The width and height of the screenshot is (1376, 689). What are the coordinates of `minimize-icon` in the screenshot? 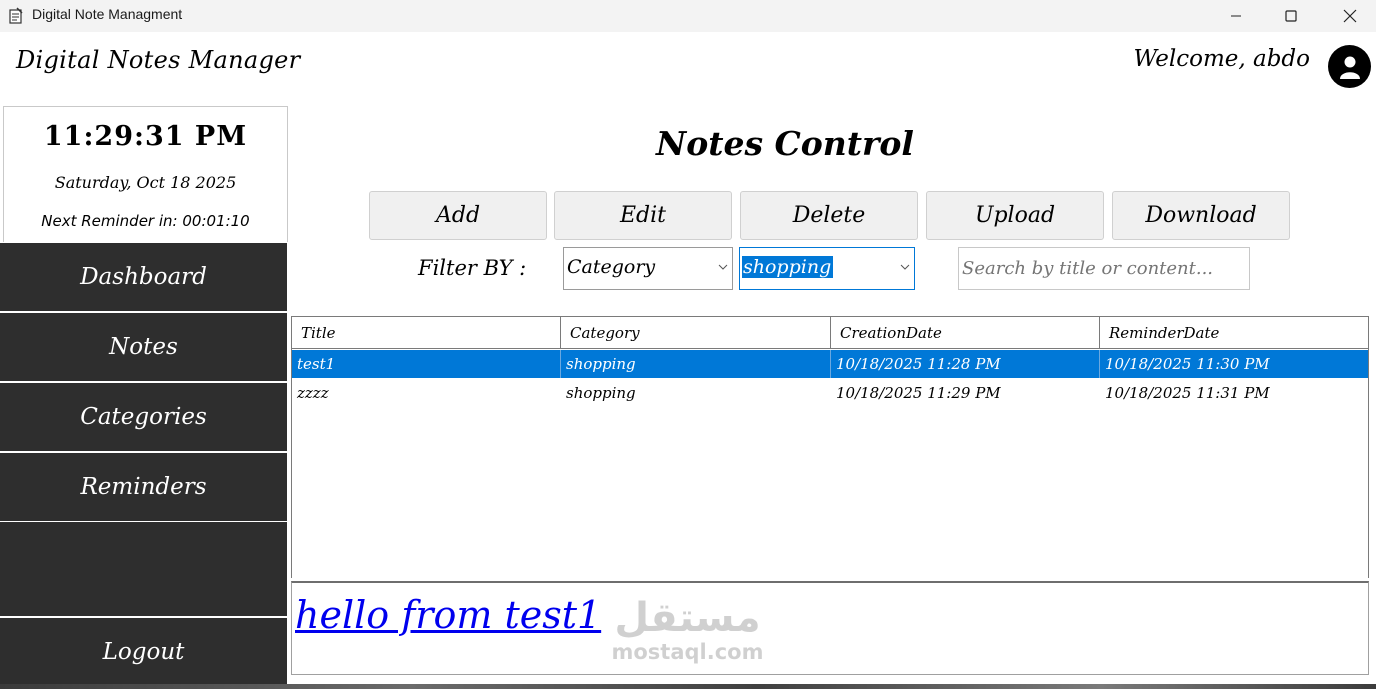 It's located at (1236, 16).